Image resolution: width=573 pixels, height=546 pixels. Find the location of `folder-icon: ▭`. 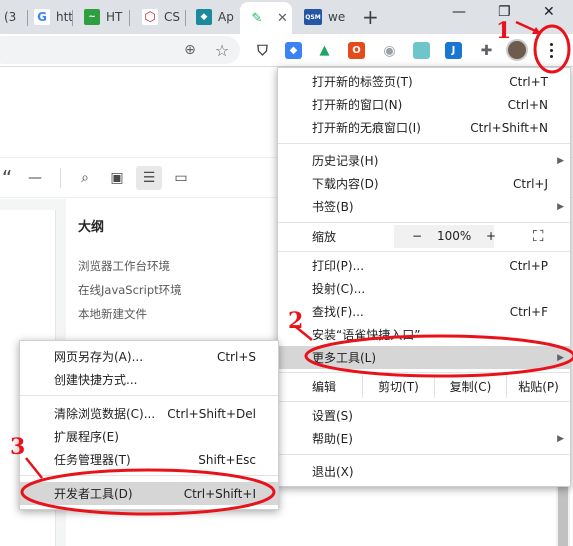

folder-icon: ▭ is located at coordinates (181, 178).